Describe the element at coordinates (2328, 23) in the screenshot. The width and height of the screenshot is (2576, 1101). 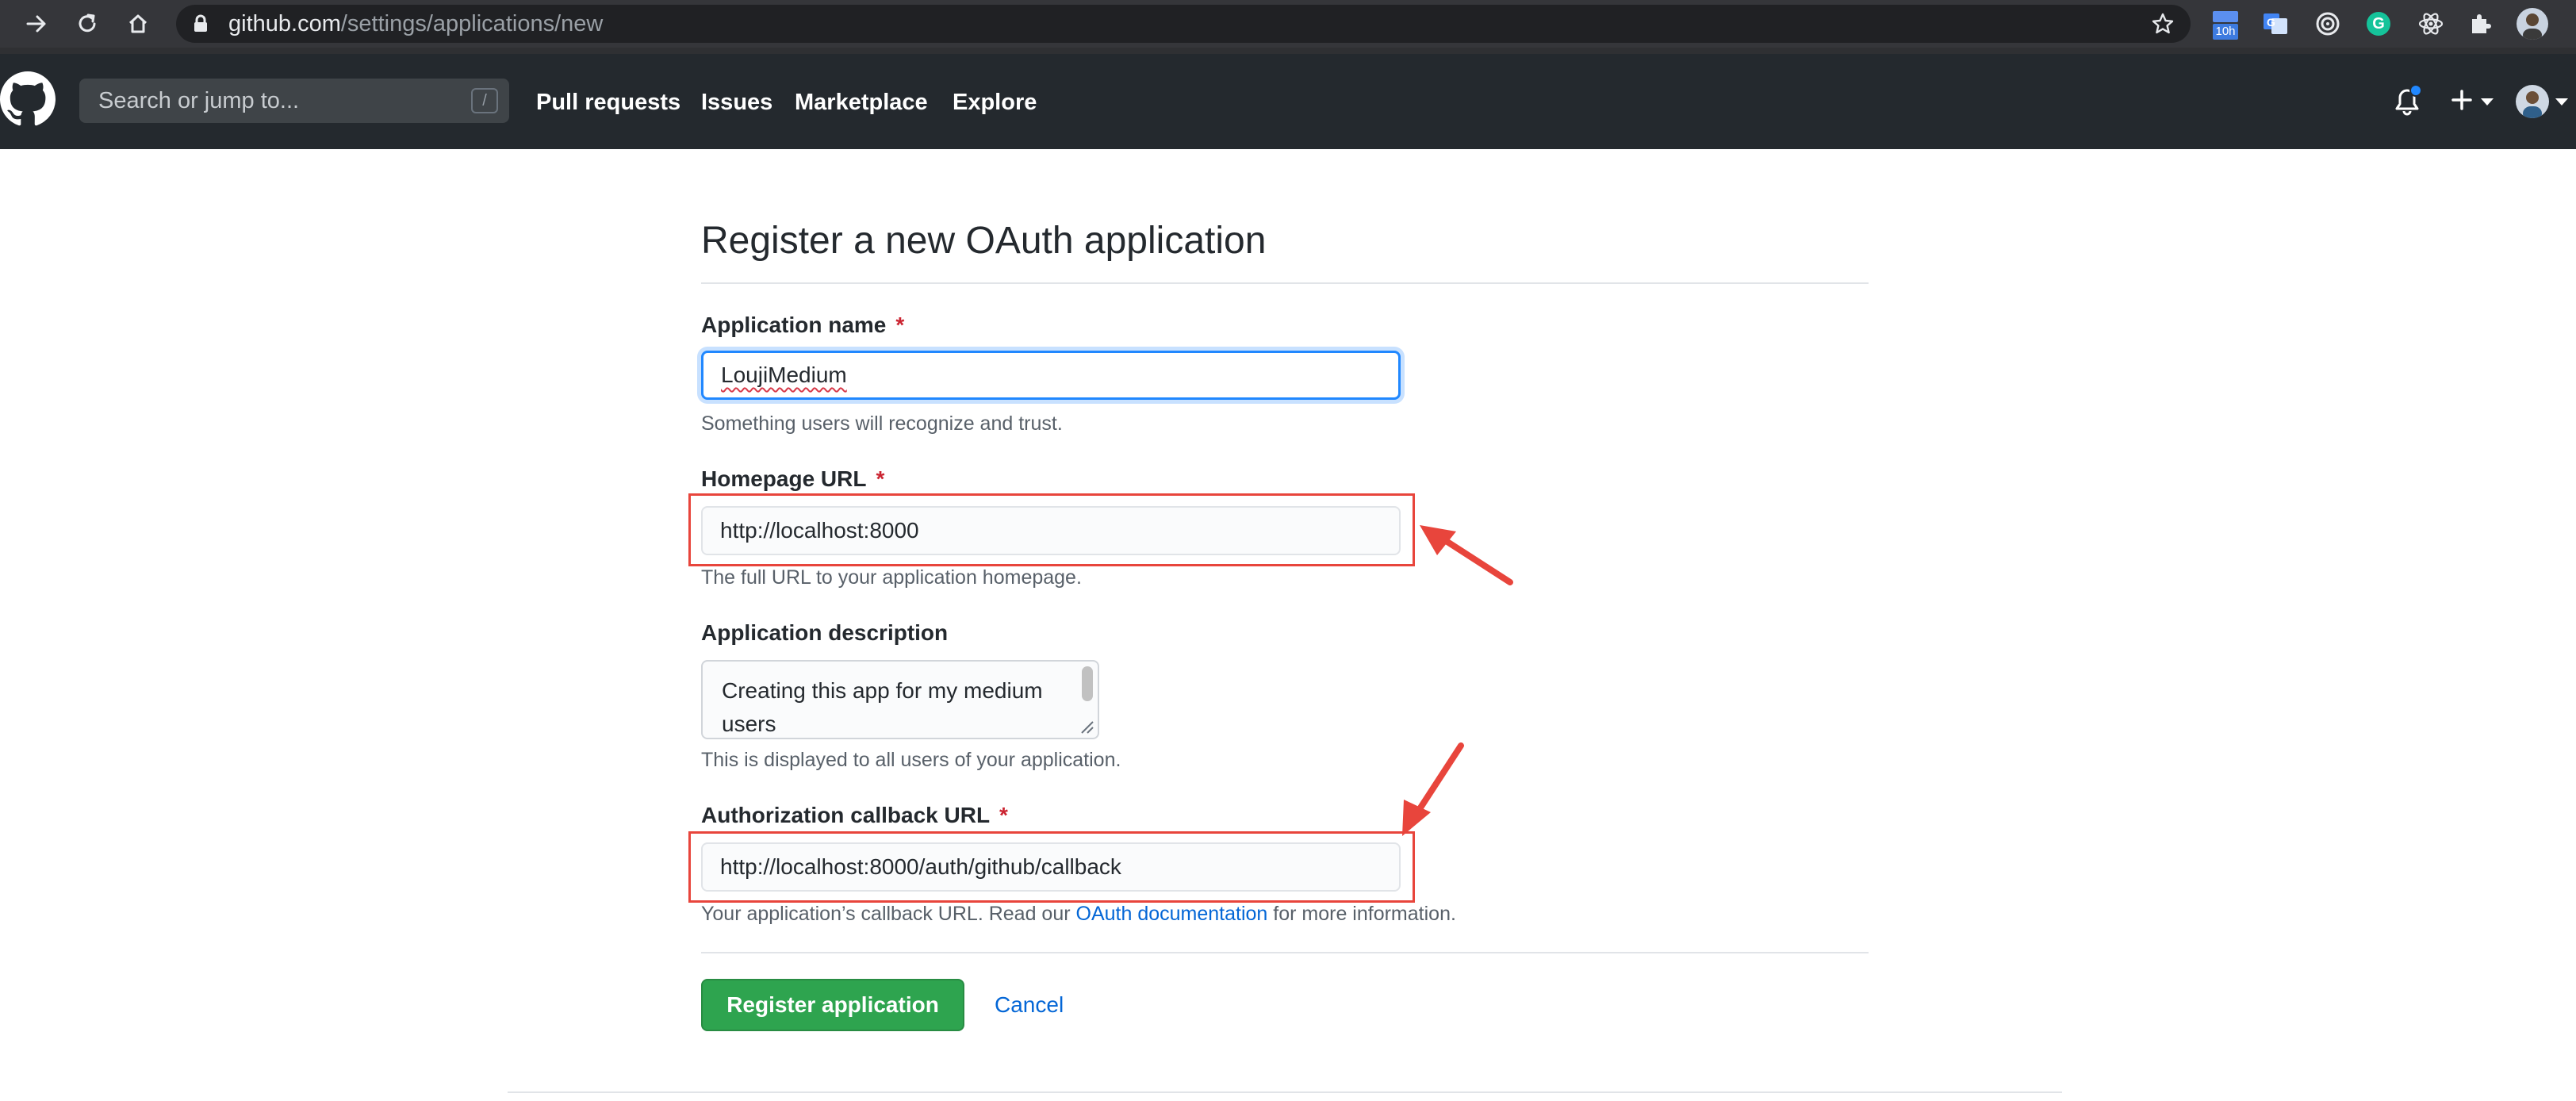
I see `extension-target-icon` at that location.